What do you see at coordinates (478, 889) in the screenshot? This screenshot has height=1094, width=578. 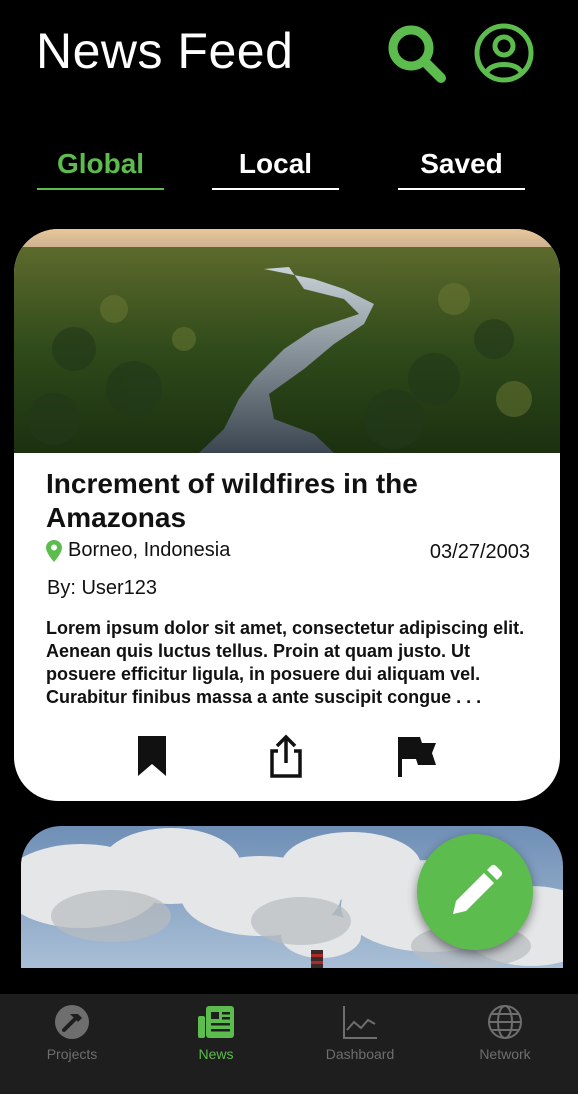 I see `pencil-icon` at bounding box center [478, 889].